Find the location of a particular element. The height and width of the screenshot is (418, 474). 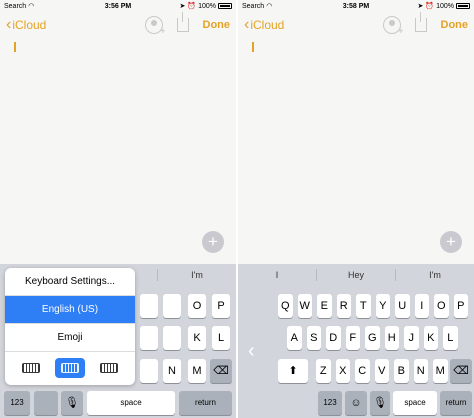

right-keyboard-icon is located at coordinates (109, 368).